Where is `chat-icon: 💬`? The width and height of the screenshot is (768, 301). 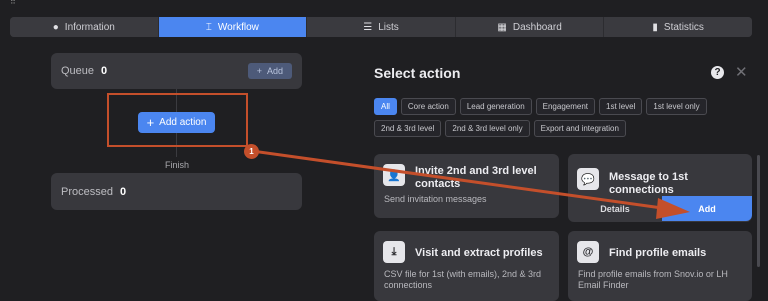 chat-icon: 💬 is located at coordinates (588, 179).